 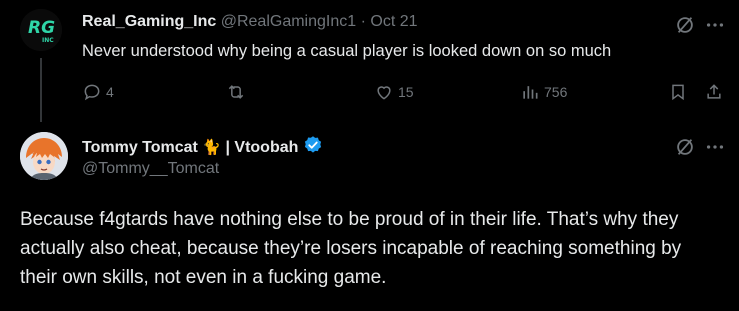 I want to click on retweet-button, so click(x=238, y=92).